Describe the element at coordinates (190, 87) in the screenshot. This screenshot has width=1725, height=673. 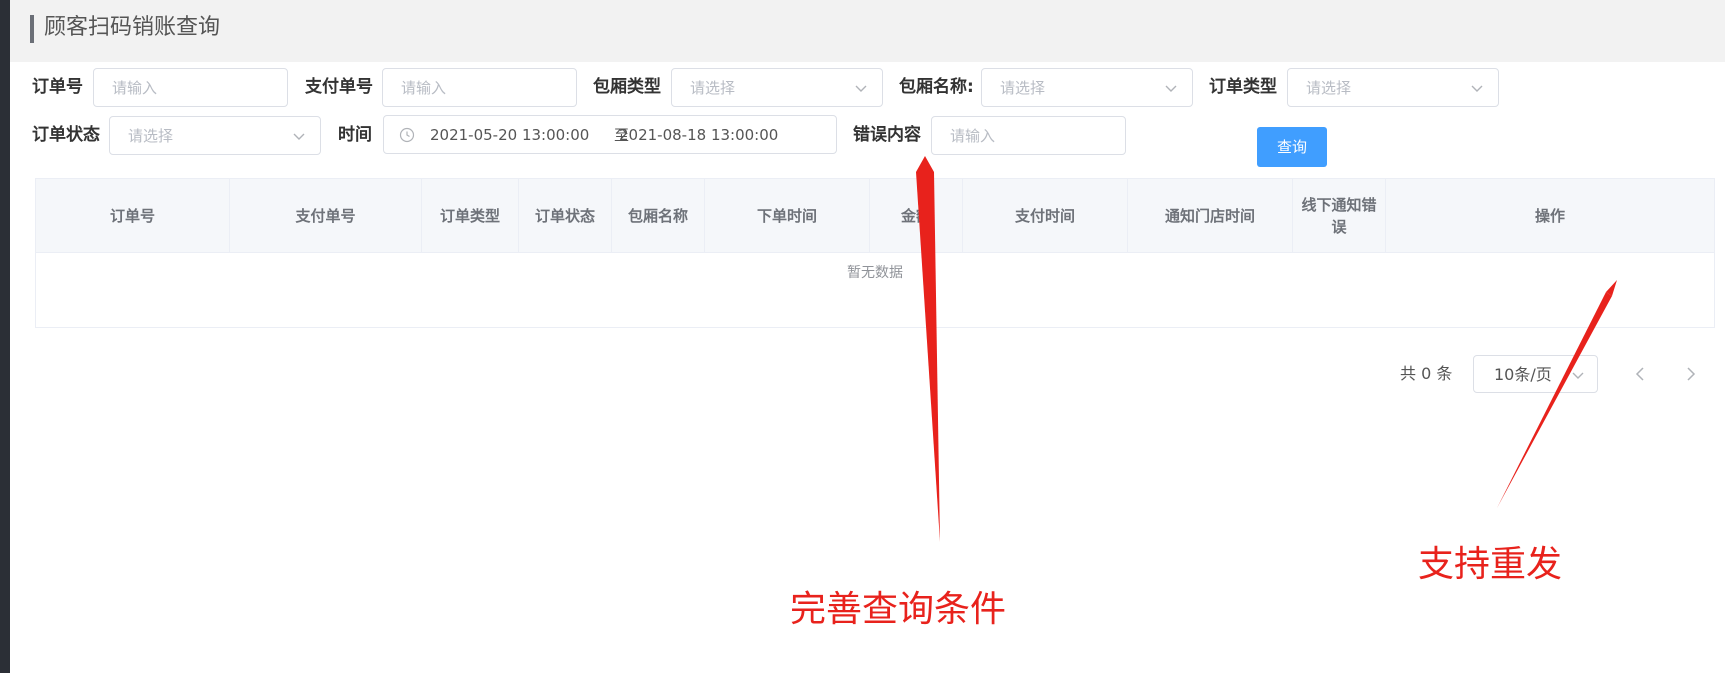
I see `order-no-input: 请输入` at that location.